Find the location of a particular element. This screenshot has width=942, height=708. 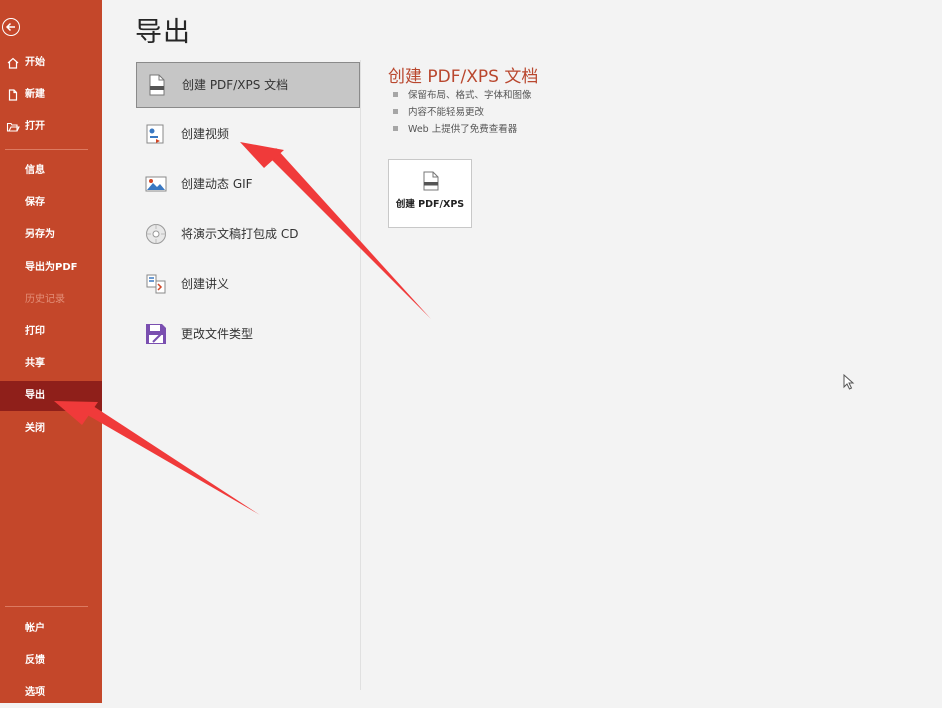

export-option-label: 创建动态 GIF is located at coordinates (217, 184).